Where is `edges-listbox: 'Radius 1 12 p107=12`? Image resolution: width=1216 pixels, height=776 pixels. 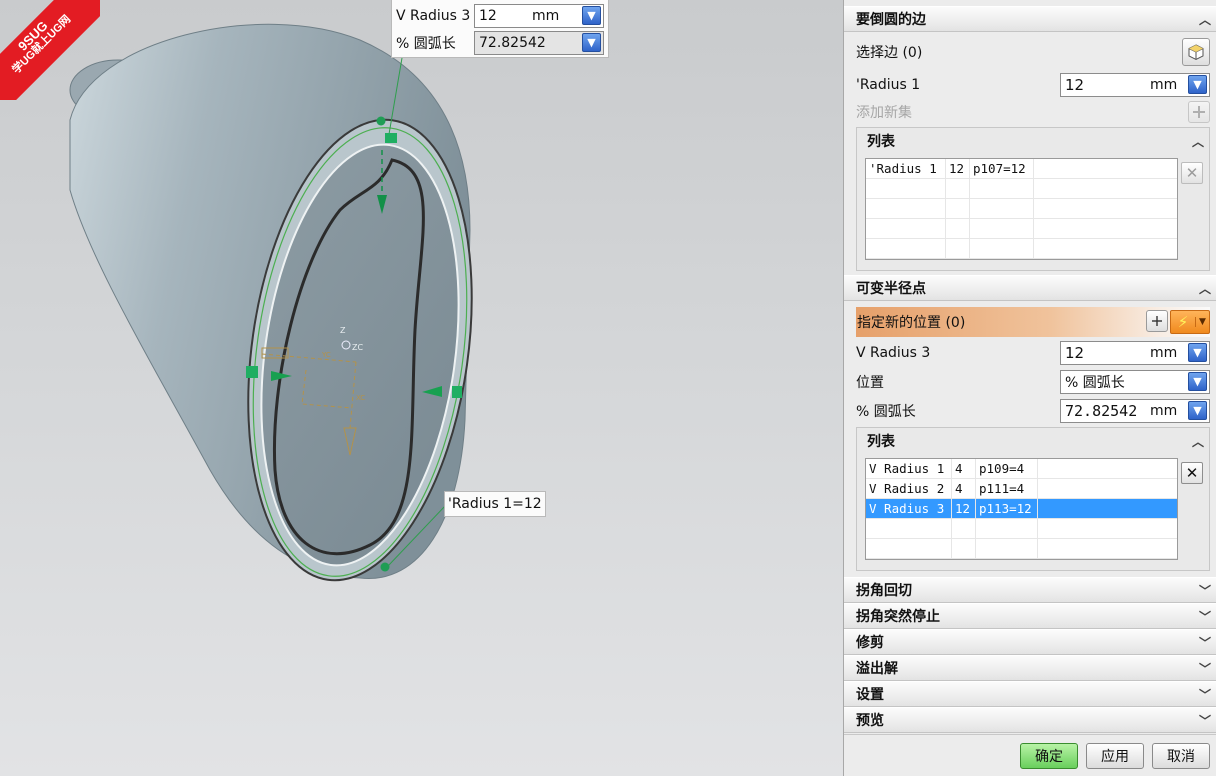 edges-listbox: 'Radius 1 12 p107=12 is located at coordinates (1021, 209).